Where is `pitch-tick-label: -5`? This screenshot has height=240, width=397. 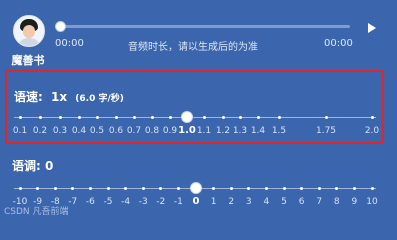 pitch-tick-label: -5 is located at coordinates (108, 202).